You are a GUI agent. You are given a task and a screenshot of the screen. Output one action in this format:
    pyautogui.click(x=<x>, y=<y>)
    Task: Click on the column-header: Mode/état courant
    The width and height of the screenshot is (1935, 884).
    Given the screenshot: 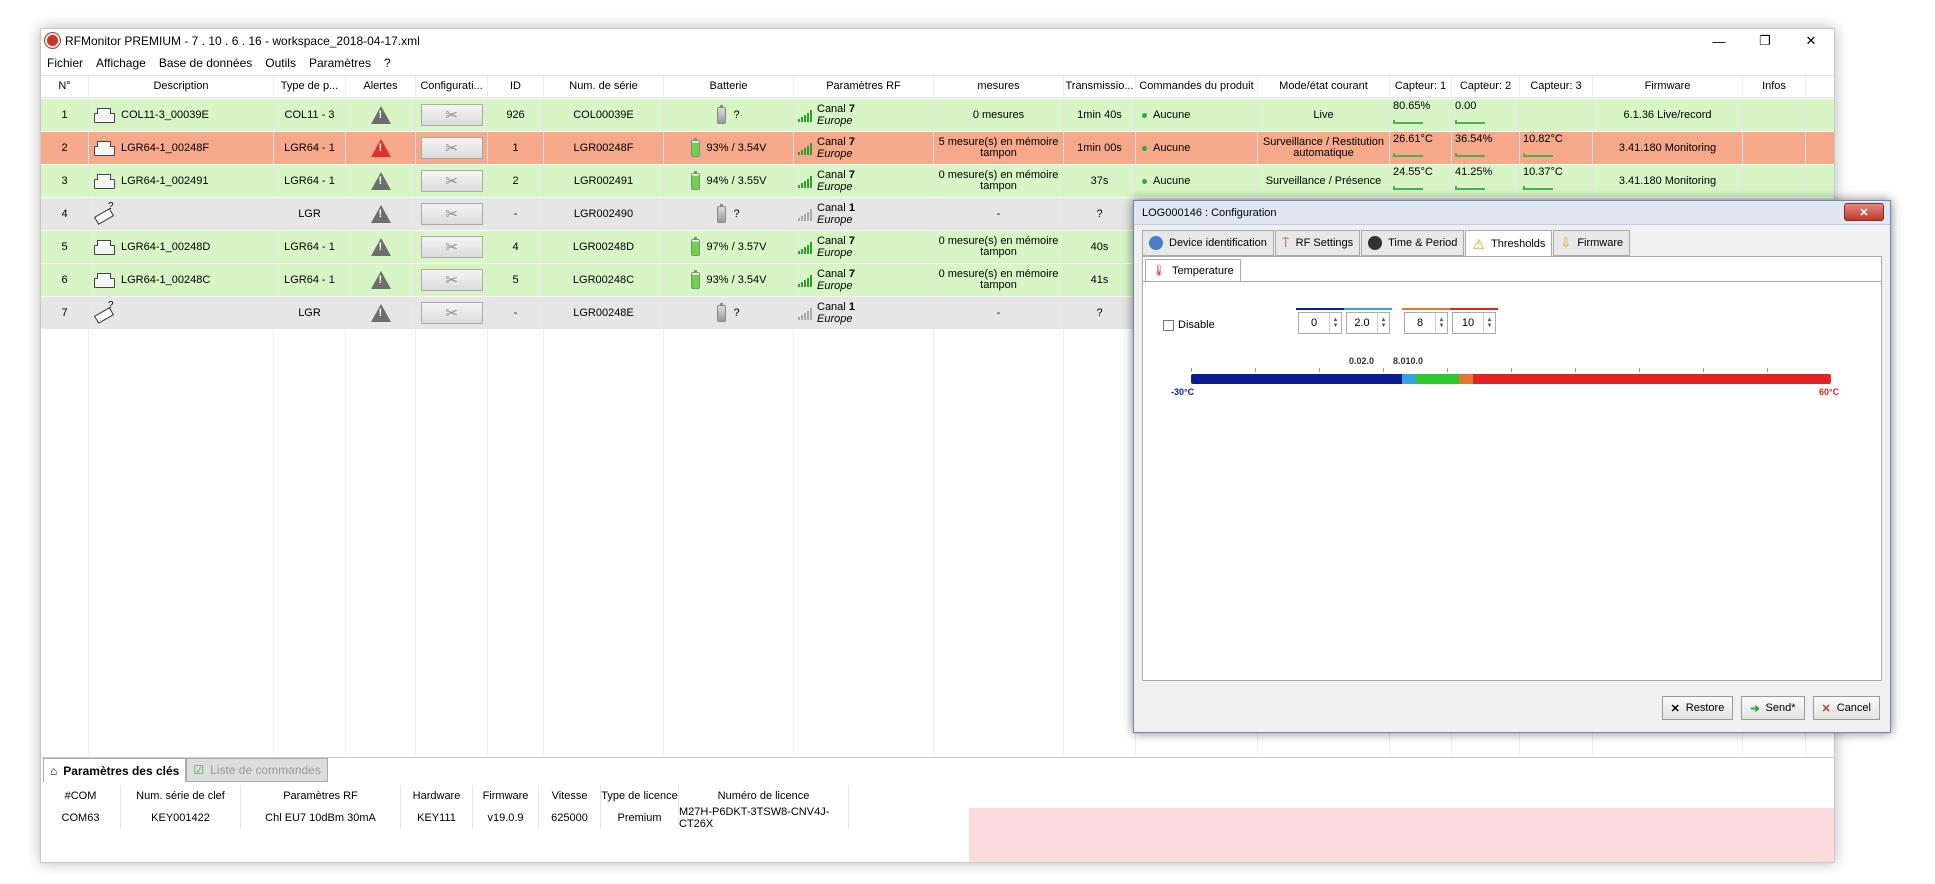 What is the action you would take?
    pyautogui.click(x=1324, y=86)
    